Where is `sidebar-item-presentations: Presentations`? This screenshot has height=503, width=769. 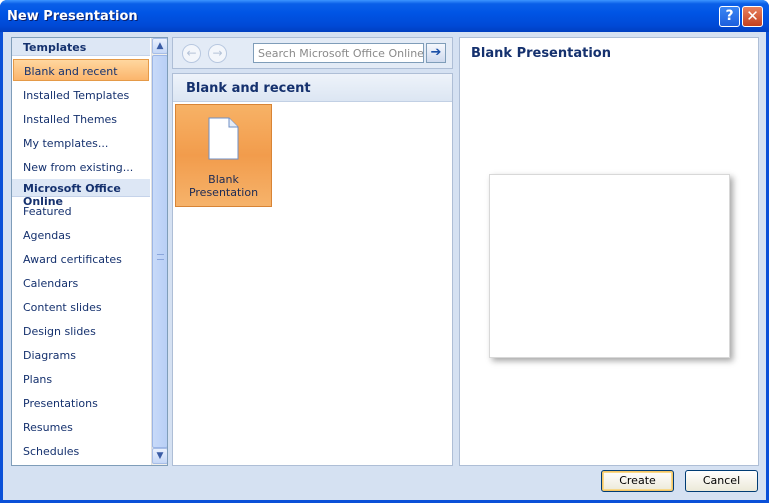
sidebar-item-presentations: Presentations is located at coordinates (81, 403).